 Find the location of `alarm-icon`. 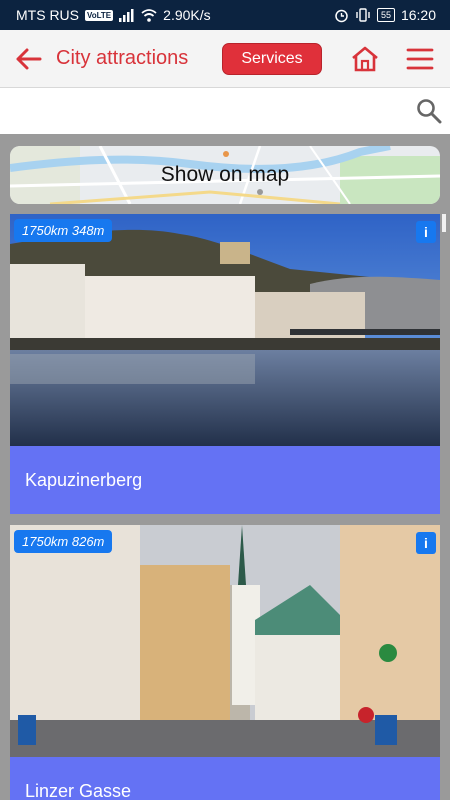

alarm-icon is located at coordinates (341, 15).